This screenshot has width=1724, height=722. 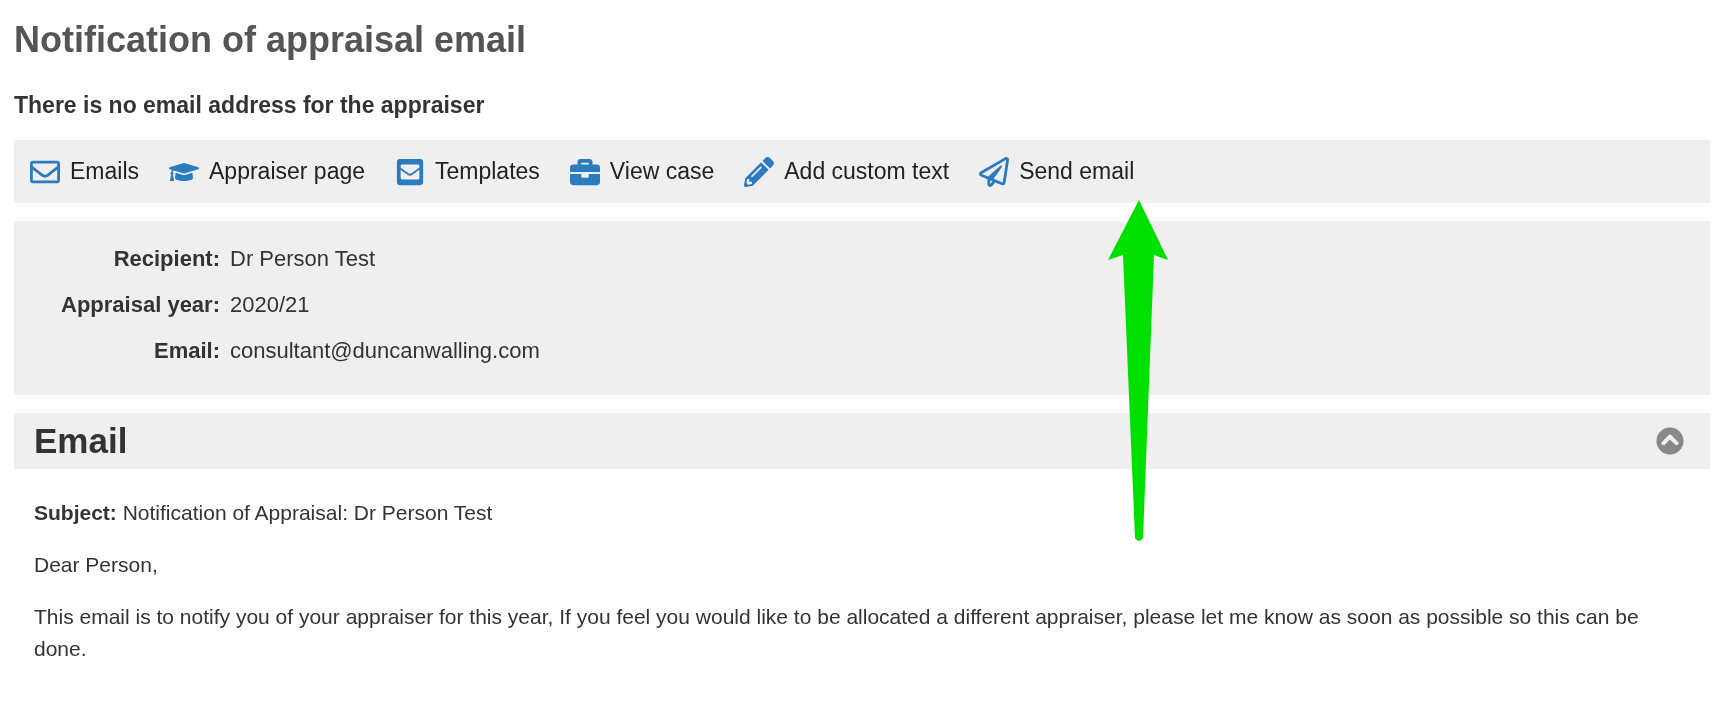 I want to click on detail-label: Recipient:, so click(x=166, y=259).